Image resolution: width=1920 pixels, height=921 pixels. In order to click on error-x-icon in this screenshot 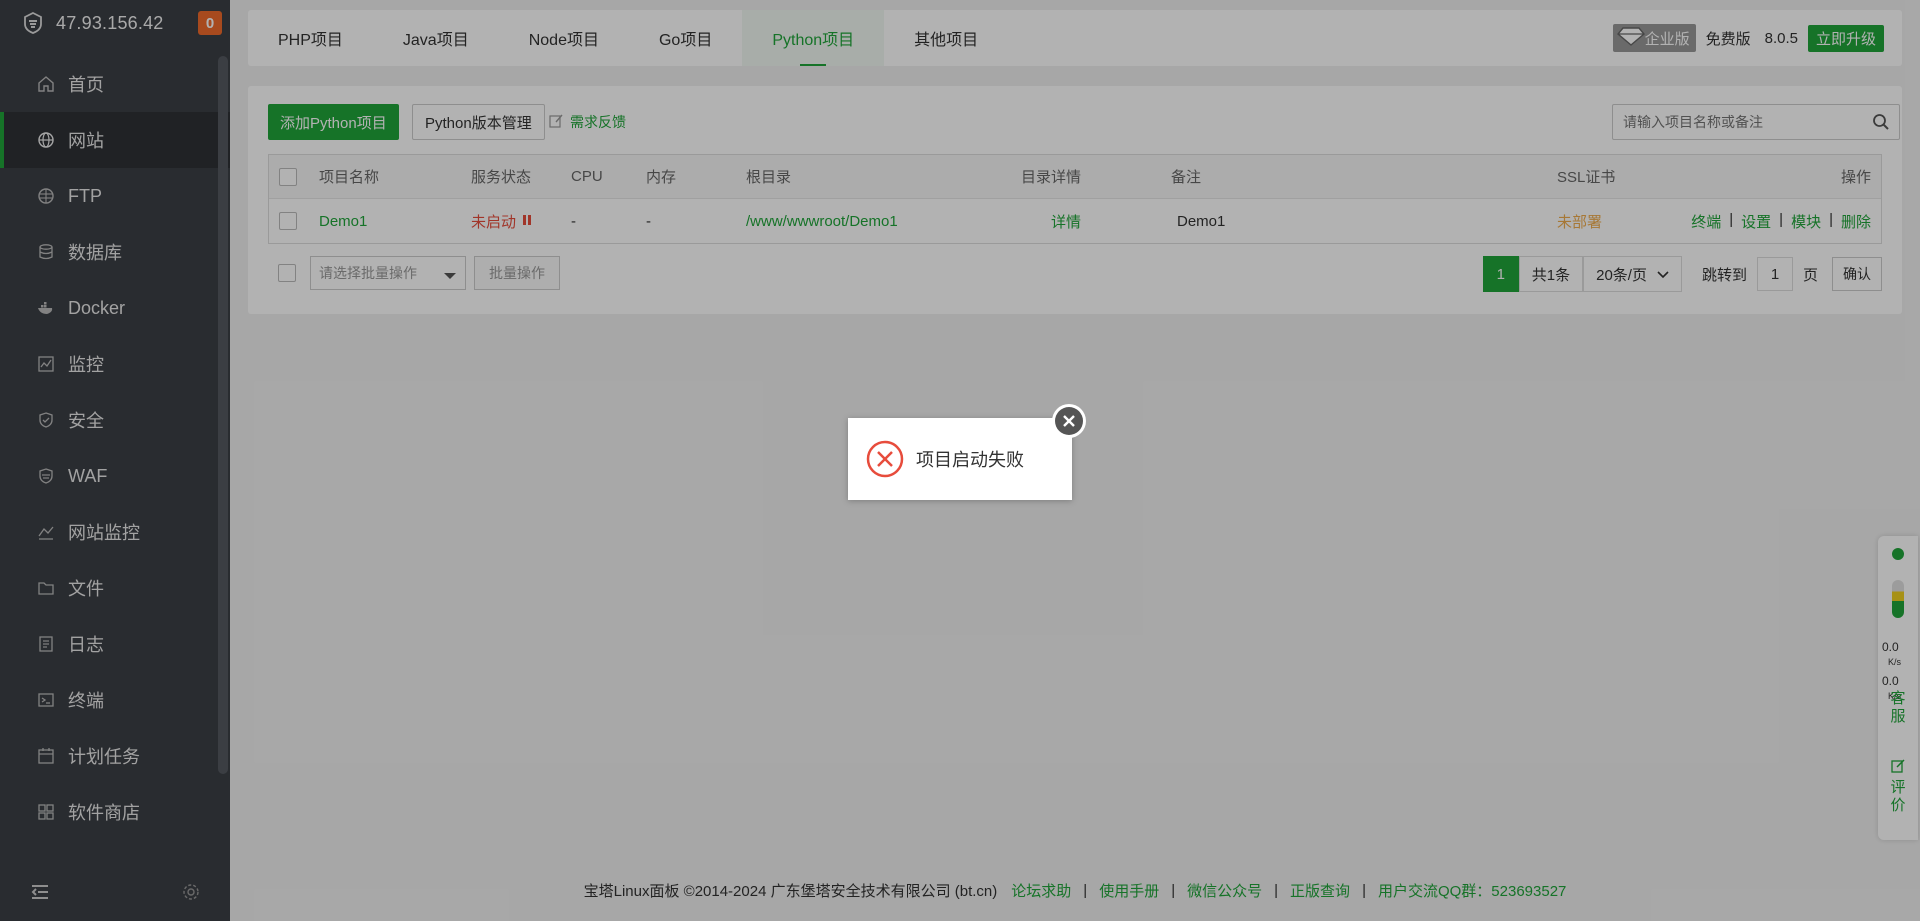, I will do `click(885, 459)`.